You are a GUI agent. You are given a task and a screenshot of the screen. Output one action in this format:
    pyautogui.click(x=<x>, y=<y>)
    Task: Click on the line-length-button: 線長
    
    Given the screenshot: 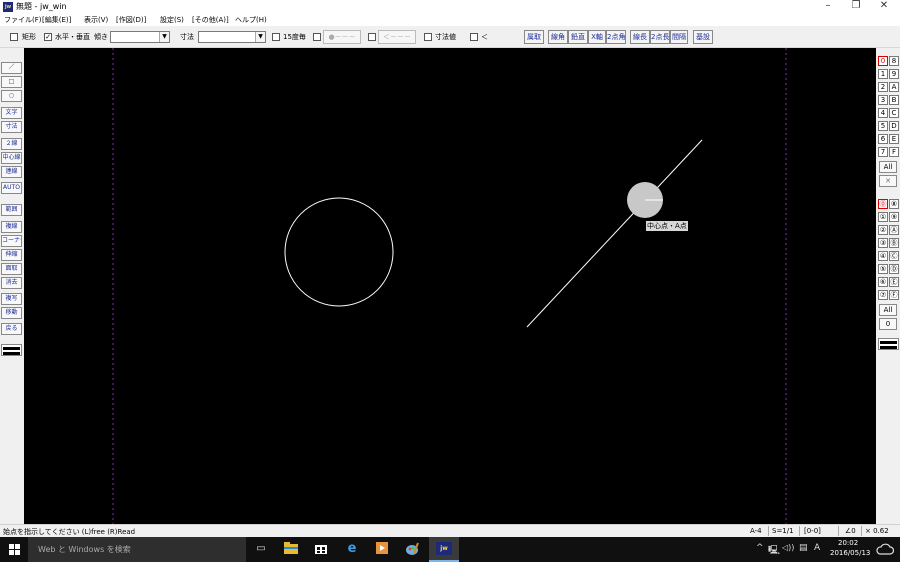 What is the action you would take?
    pyautogui.click(x=640, y=37)
    